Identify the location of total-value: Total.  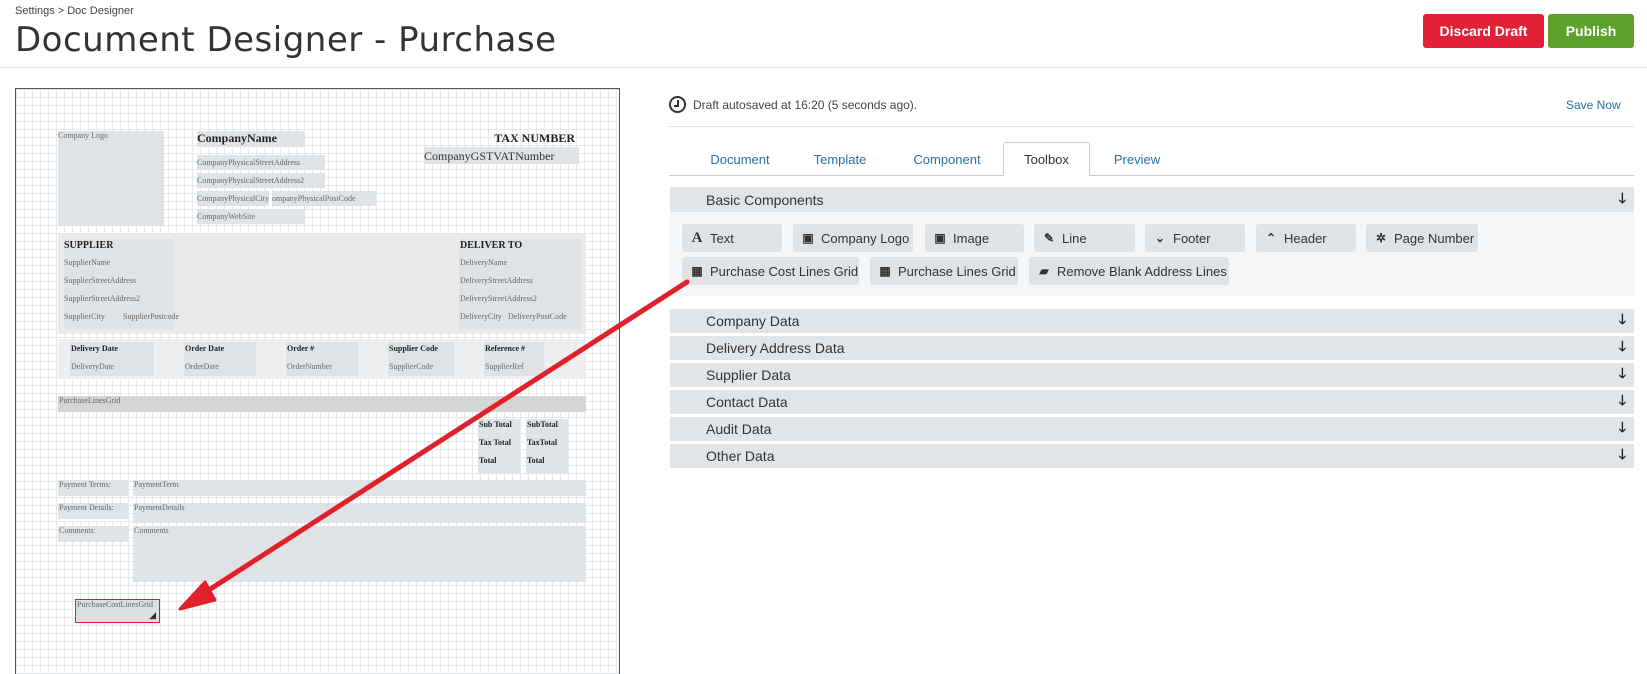
(536, 460).